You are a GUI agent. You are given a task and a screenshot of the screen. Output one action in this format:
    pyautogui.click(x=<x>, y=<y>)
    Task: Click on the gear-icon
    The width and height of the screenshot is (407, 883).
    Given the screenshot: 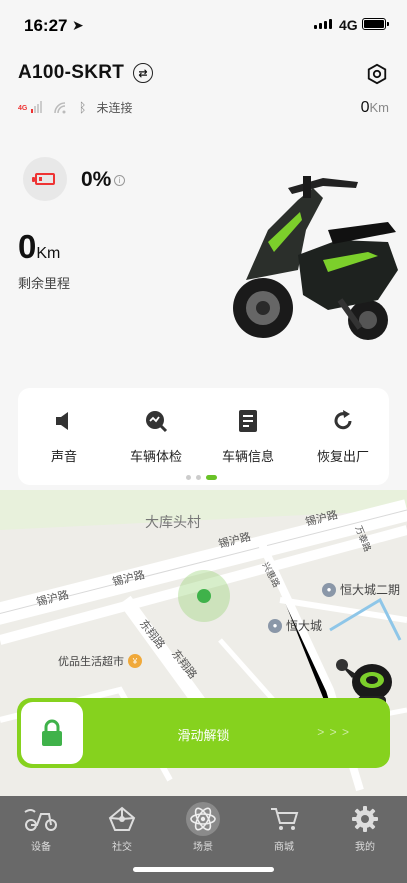 What is the action you would take?
    pyautogui.click(x=365, y=819)
    